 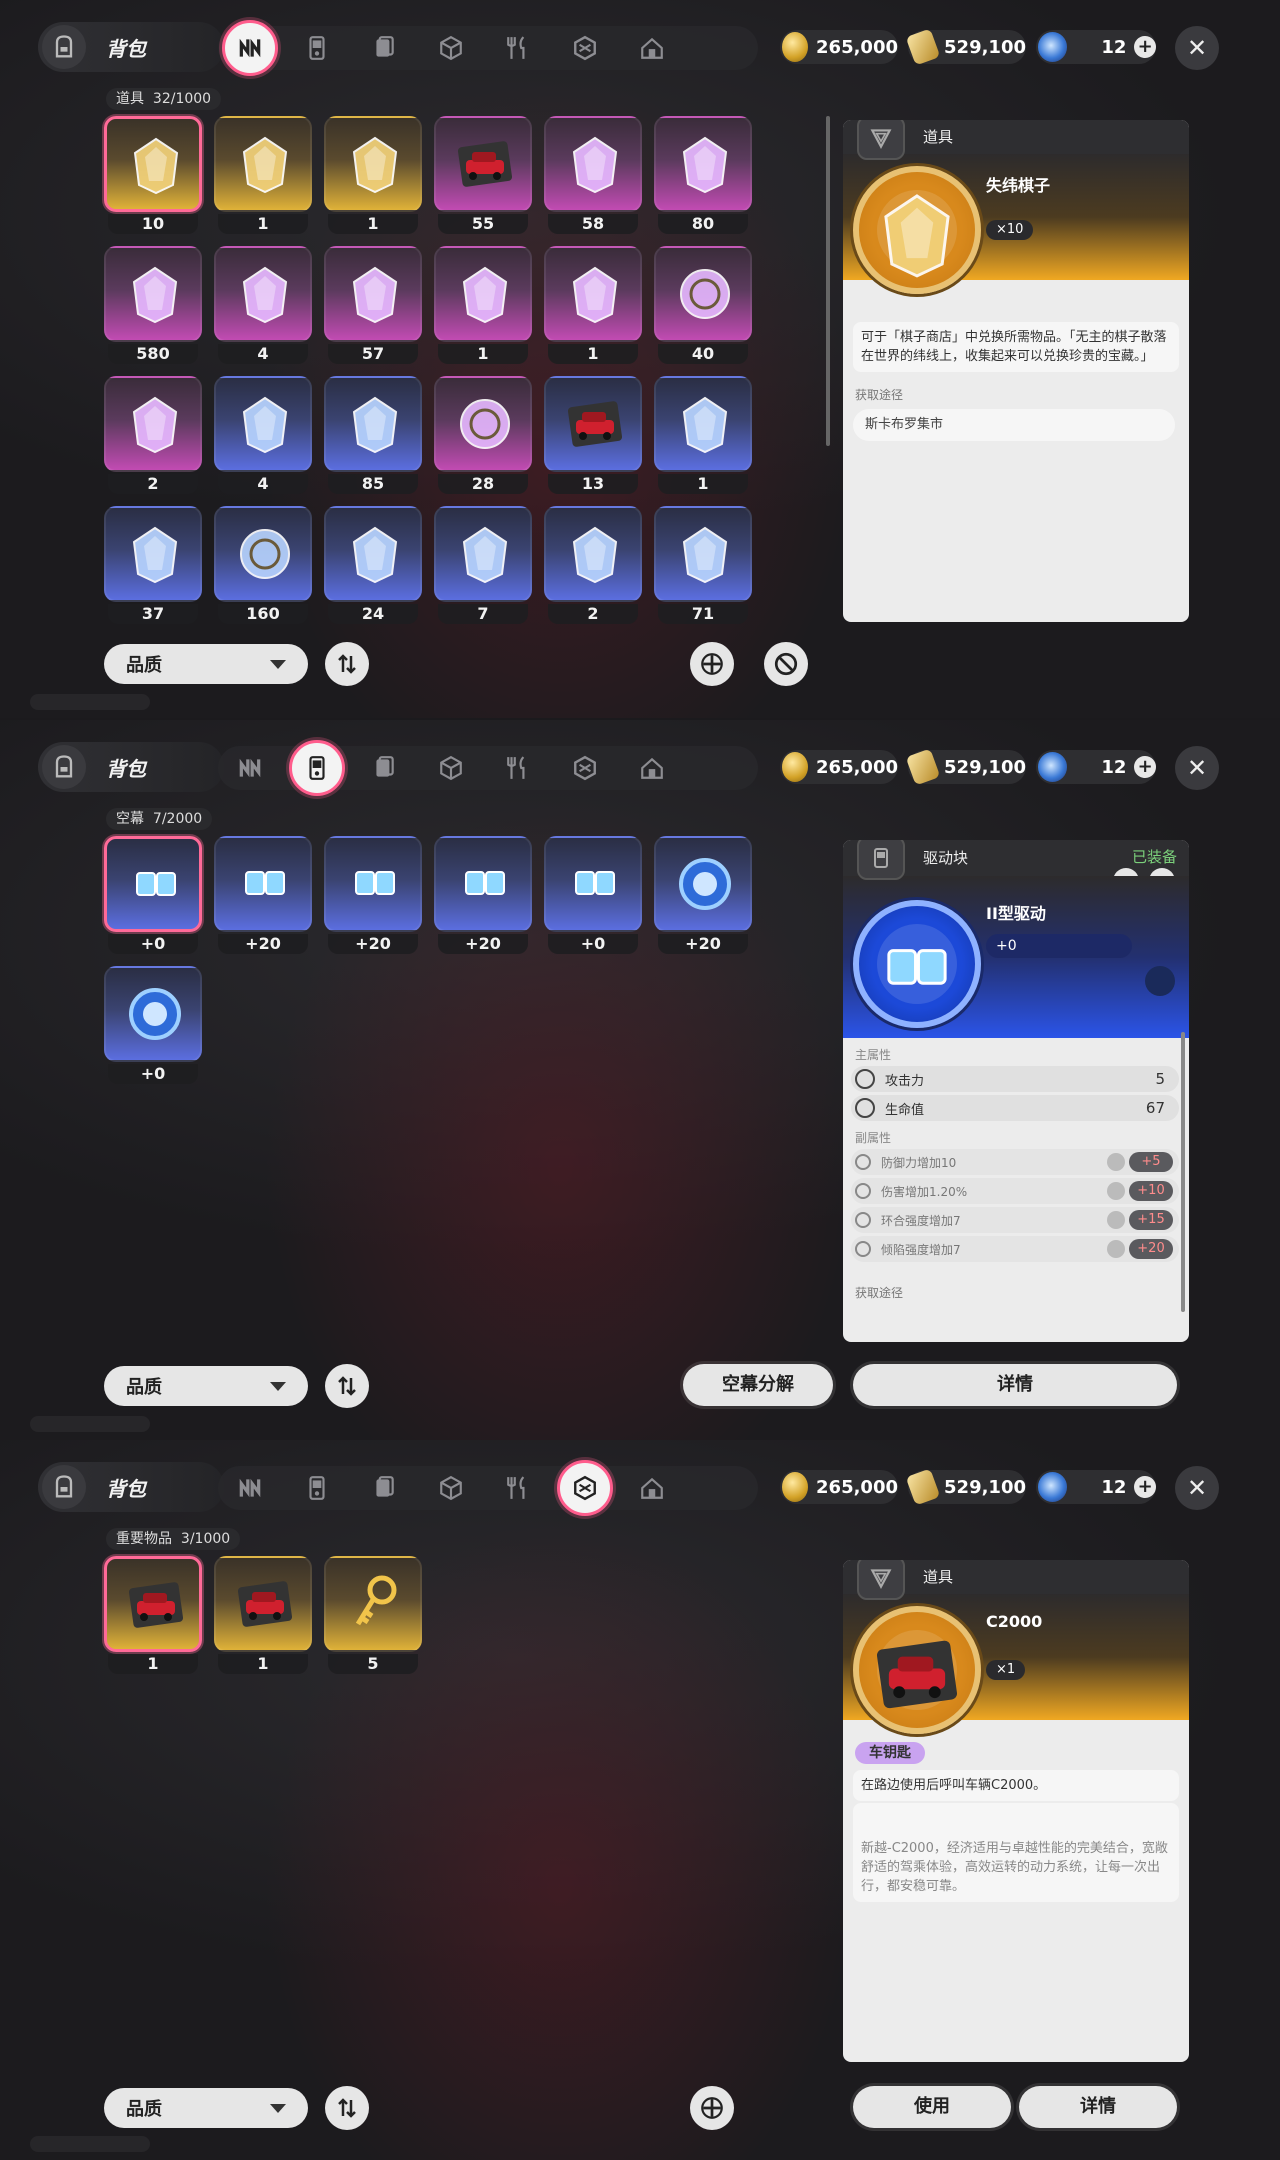 I want to click on item-slot: 13, so click(x=593, y=435).